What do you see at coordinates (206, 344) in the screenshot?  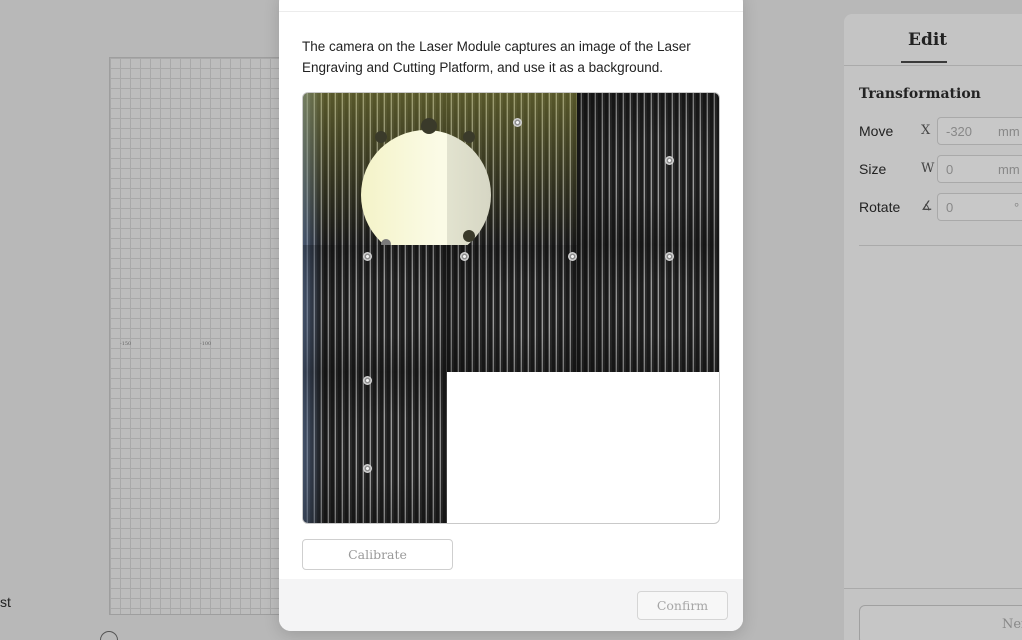 I see `axis-label-x: -100` at bounding box center [206, 344].